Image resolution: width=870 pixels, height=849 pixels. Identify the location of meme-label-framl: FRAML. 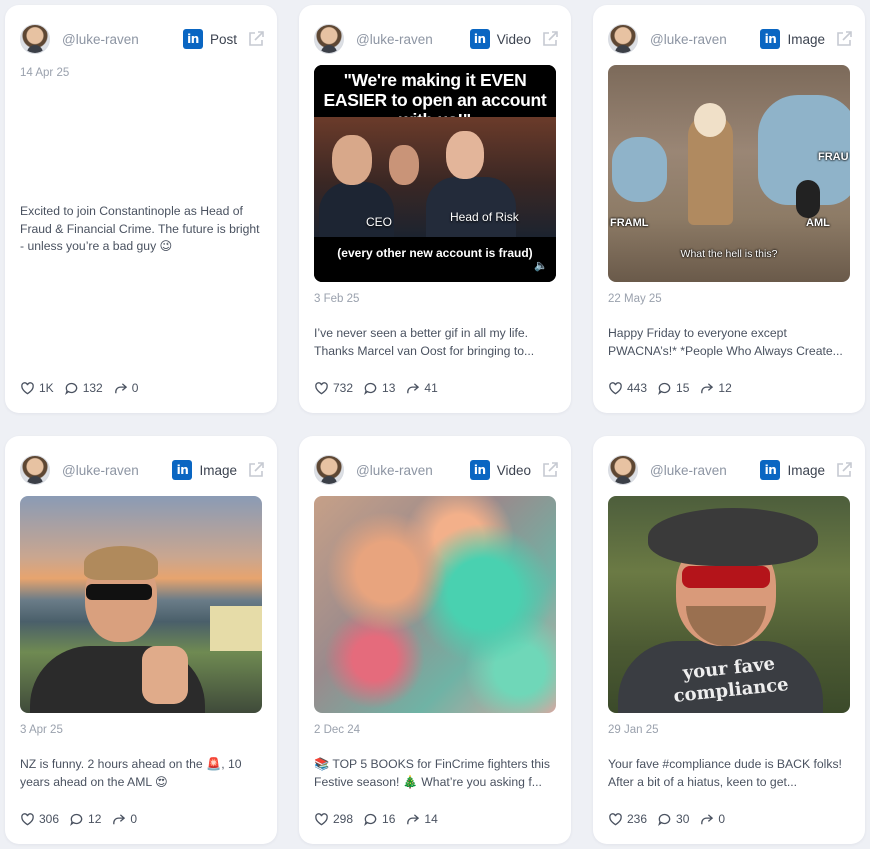
(629, 223).